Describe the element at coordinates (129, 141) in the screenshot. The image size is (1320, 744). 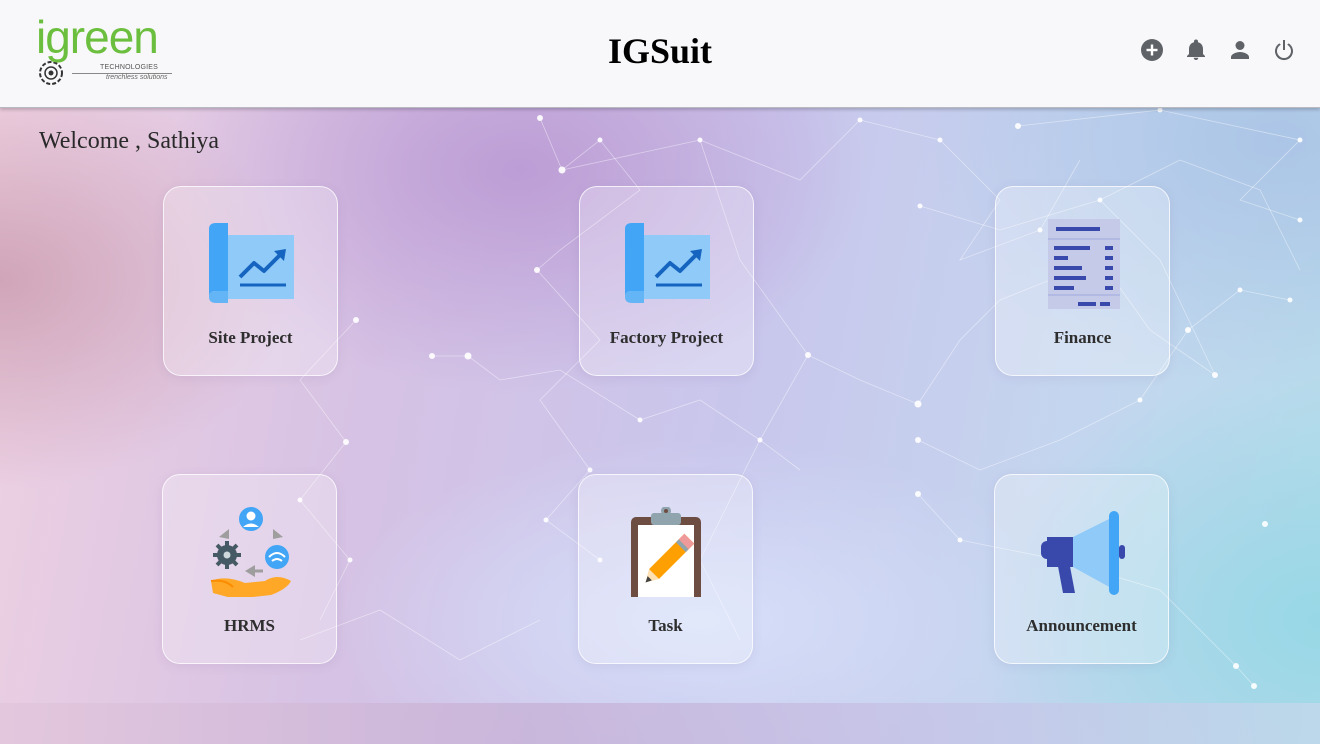
I see `welcome-message: Welcome , Sathiya` at that location.